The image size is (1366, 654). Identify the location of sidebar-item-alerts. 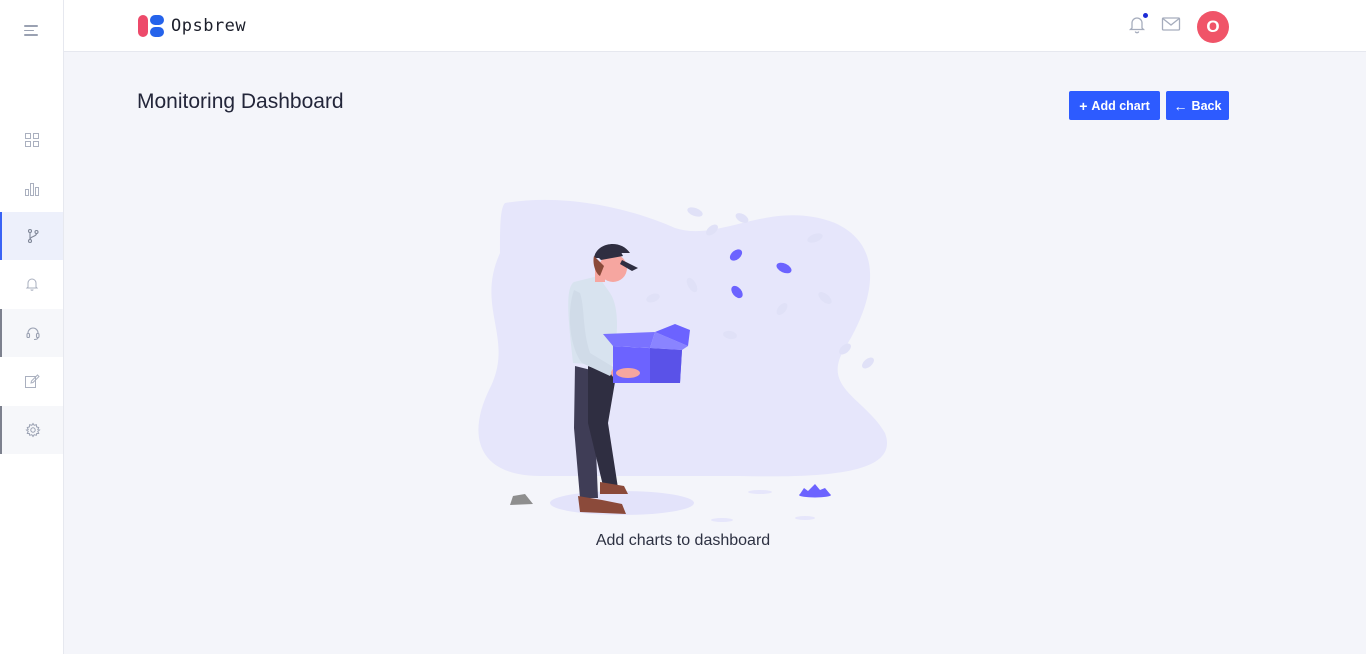
(31, 284).